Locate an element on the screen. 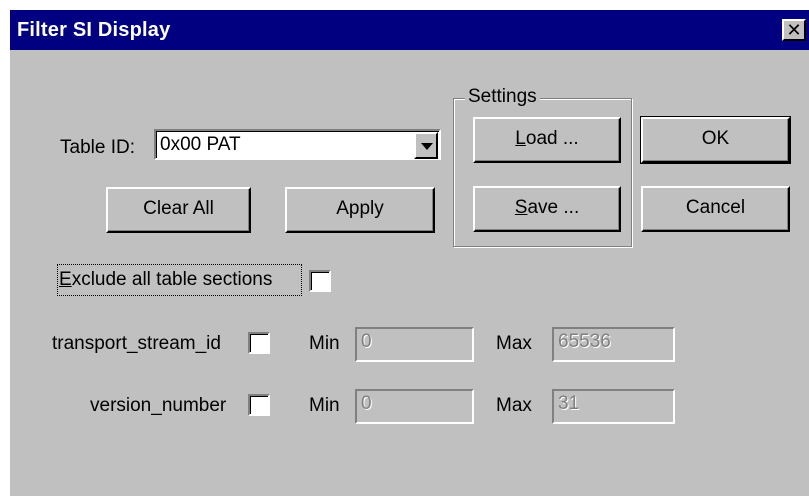 This screenshot has height=496, width=809. ok-button: OK is located at coordinates (715, 140).